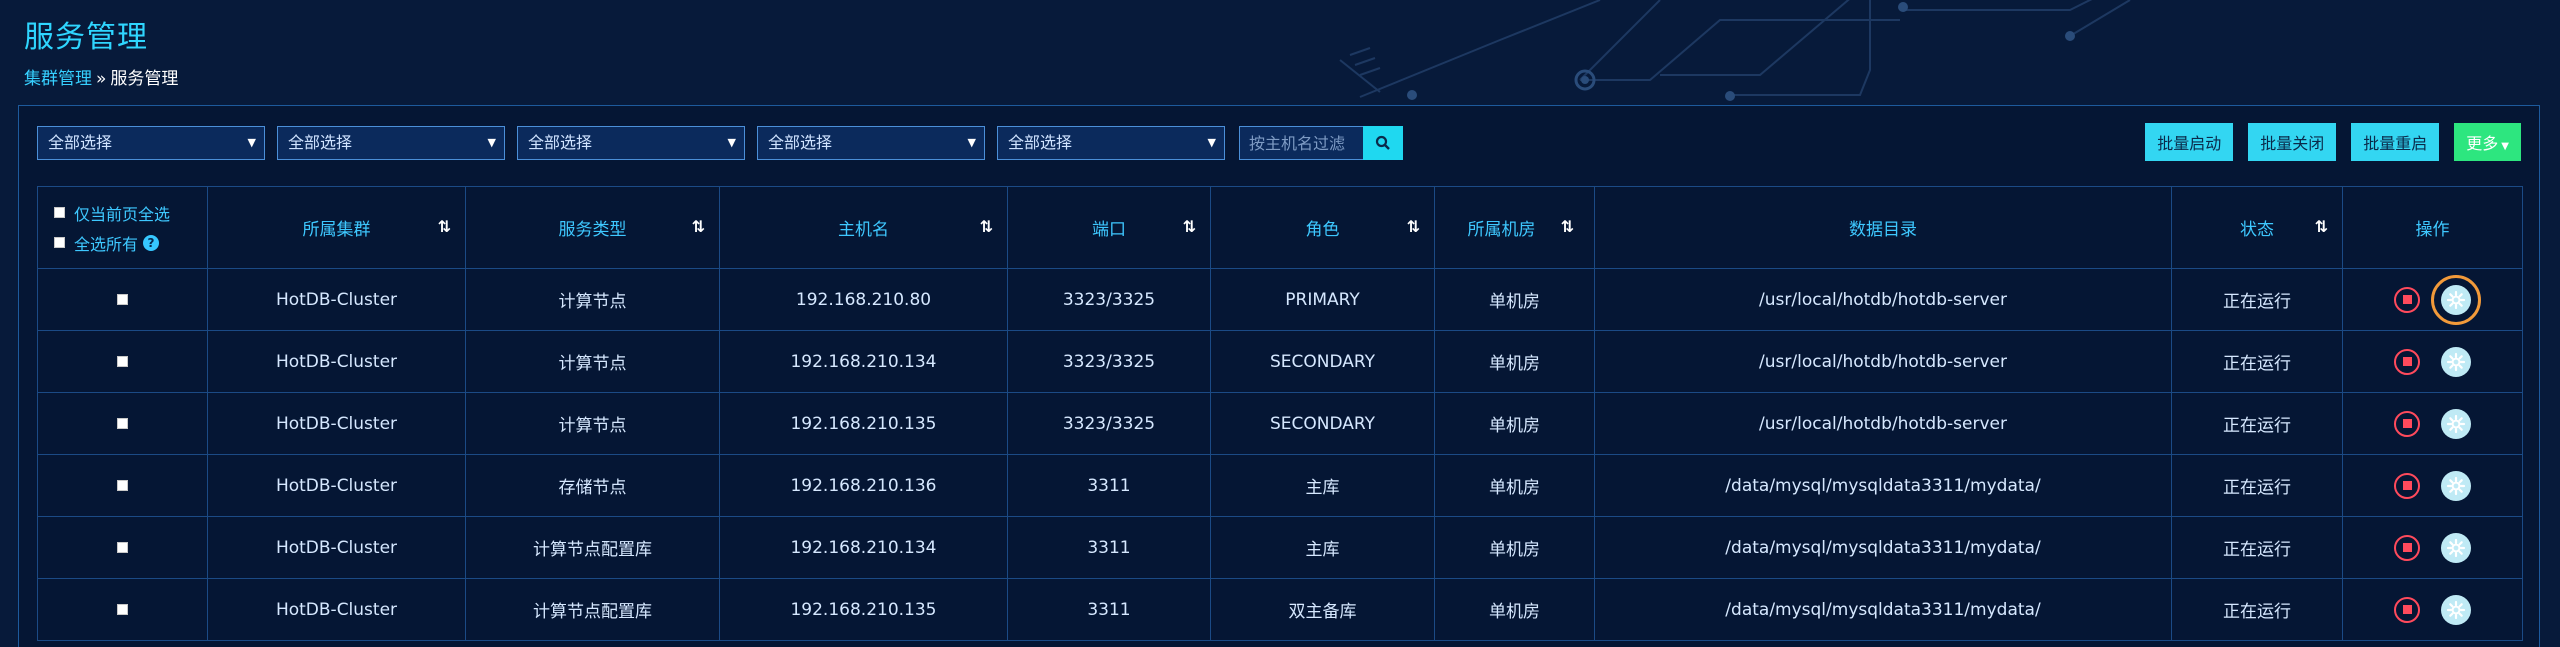 The height and width of the screenshot is (647, 2560). I want to click on search-button, so click(1383, 143).